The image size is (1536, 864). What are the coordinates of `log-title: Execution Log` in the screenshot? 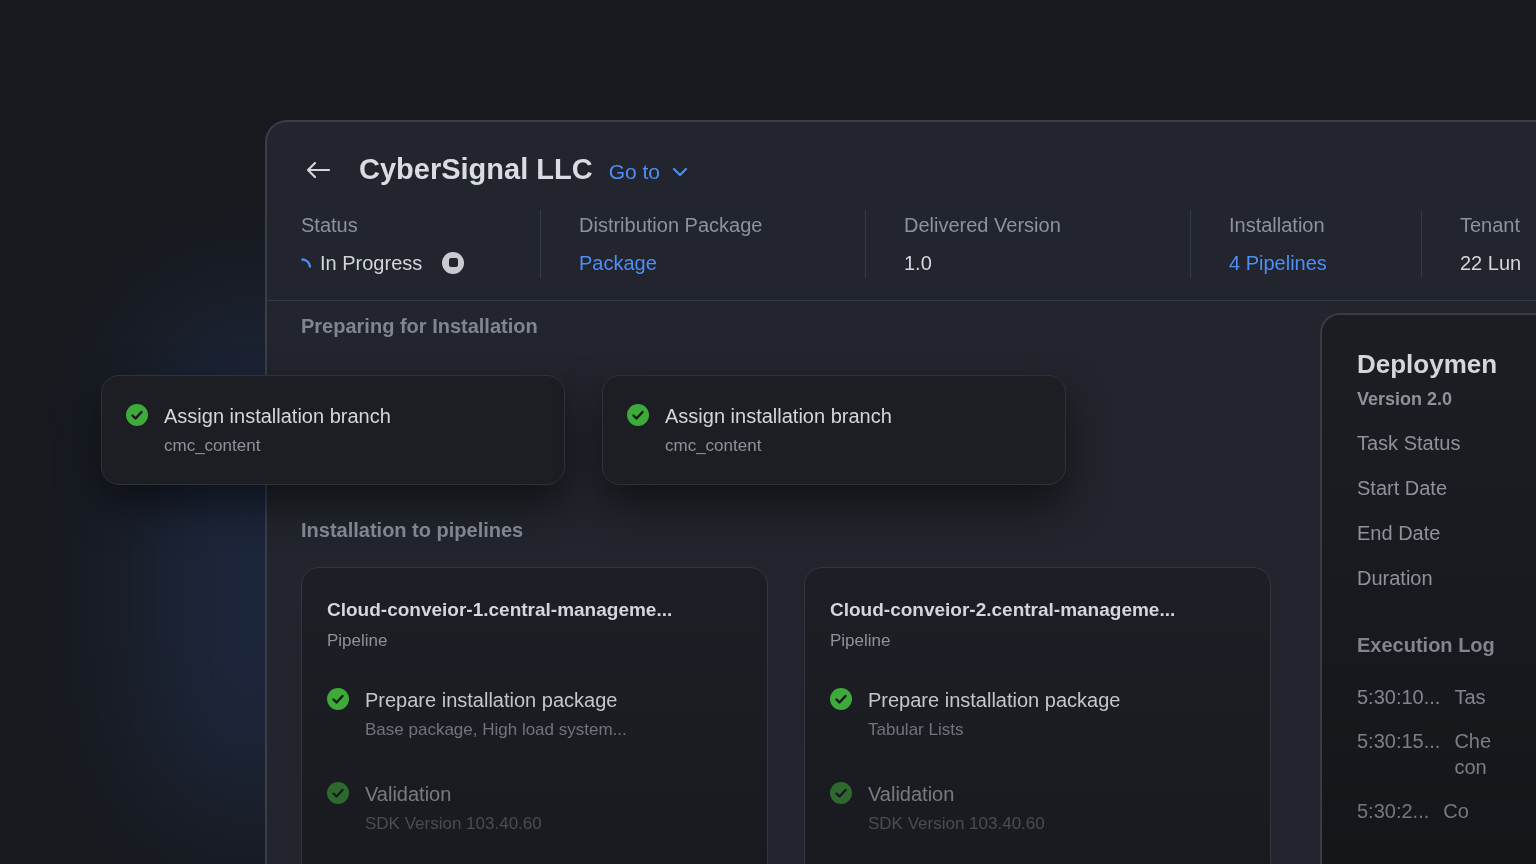 It's located at (1426, 645).